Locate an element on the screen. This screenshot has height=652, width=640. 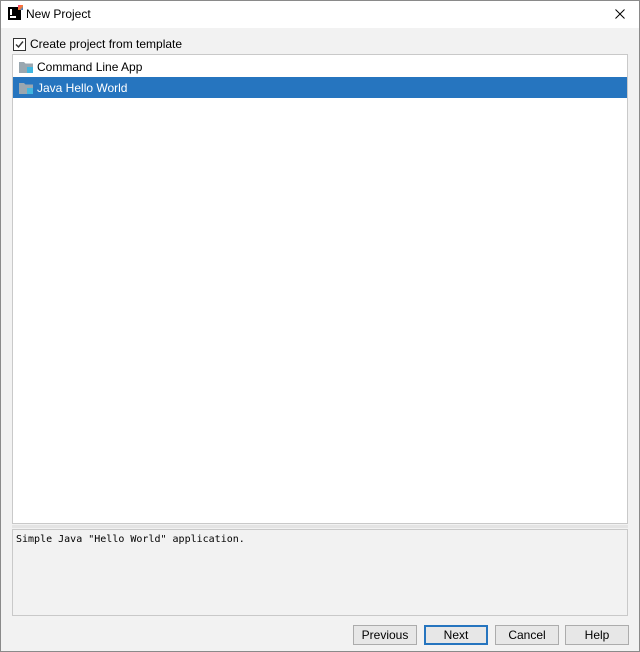
template-item-command-line-app: Command Line App is located at coordinates (320, 66).